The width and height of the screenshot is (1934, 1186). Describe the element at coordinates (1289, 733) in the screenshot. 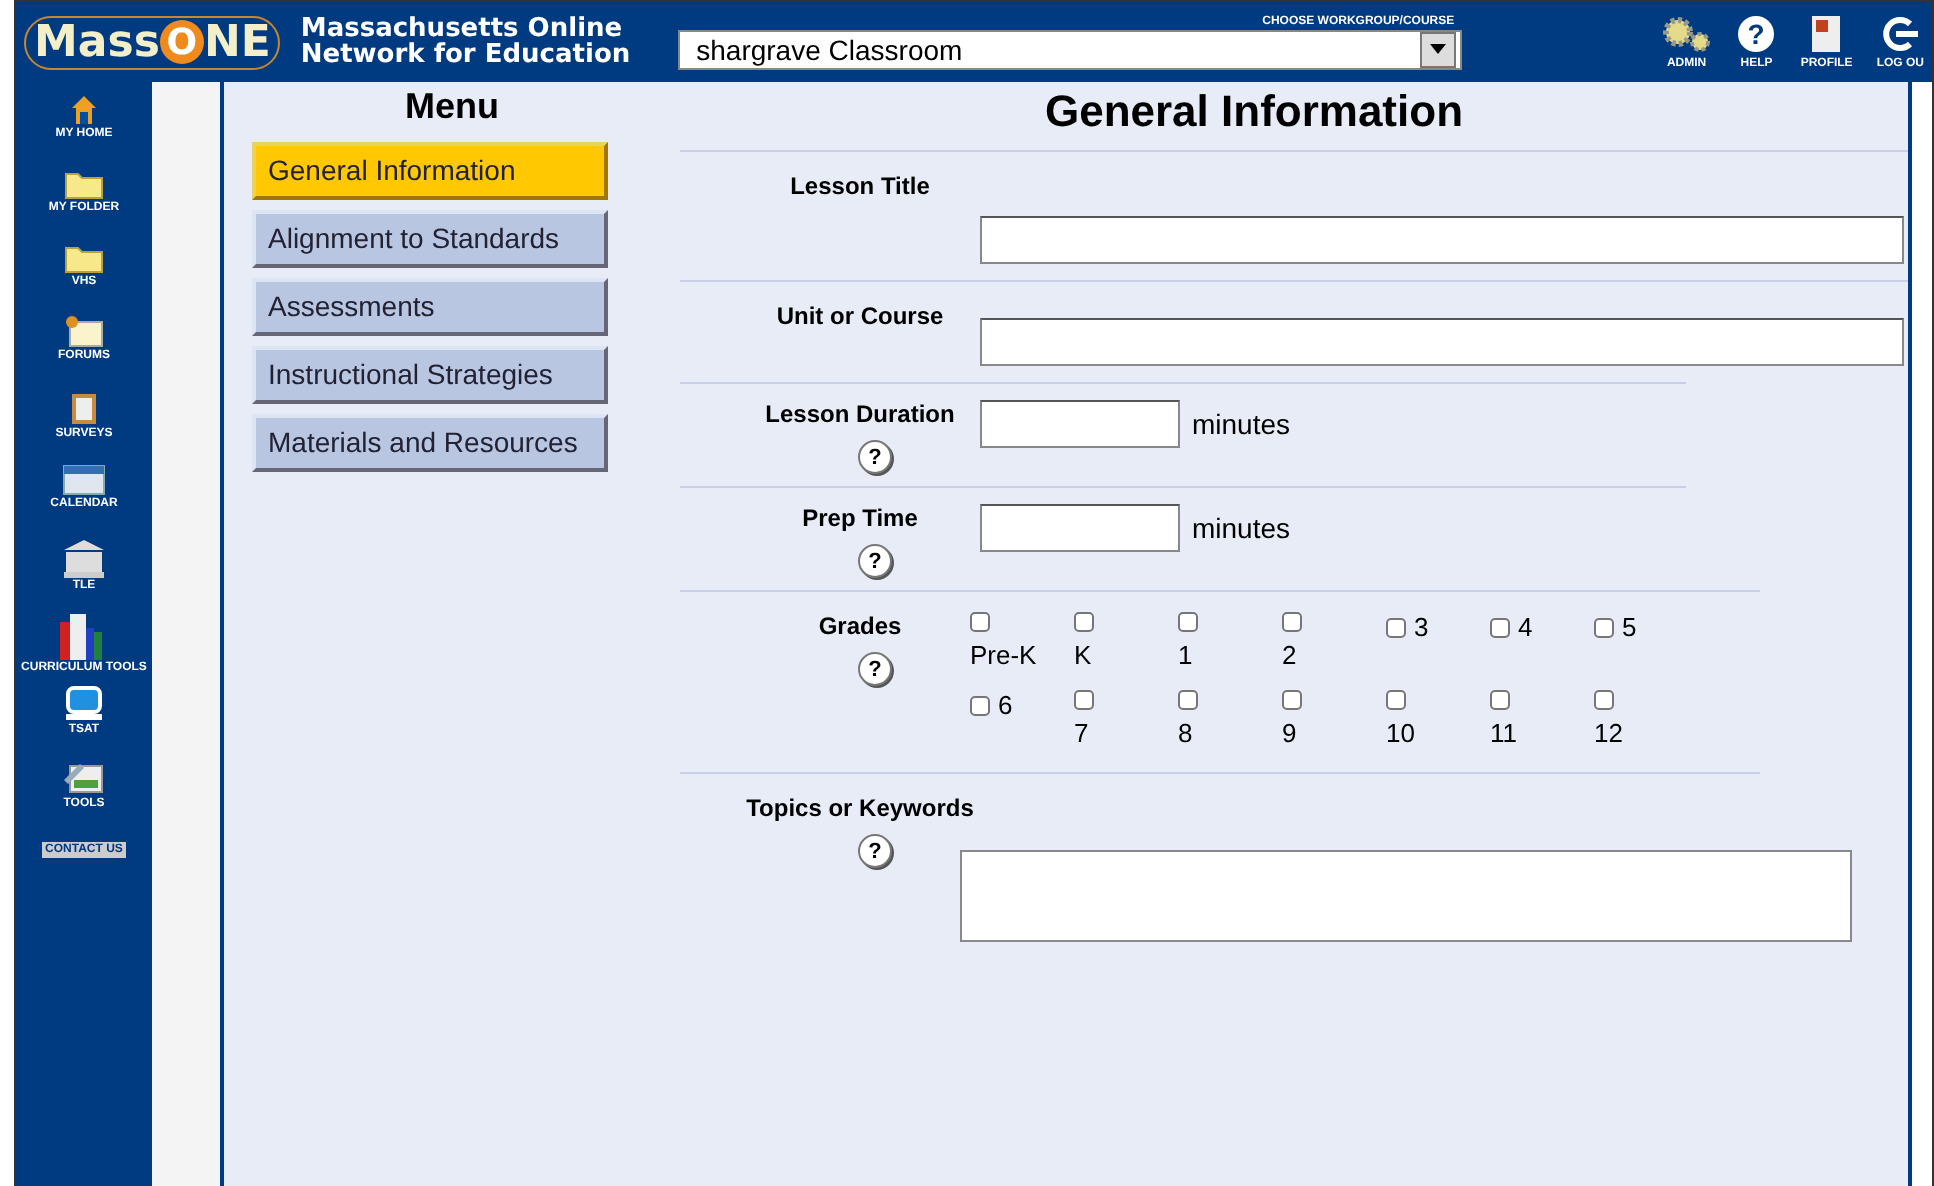

I see `grade-label: 9` at that location.